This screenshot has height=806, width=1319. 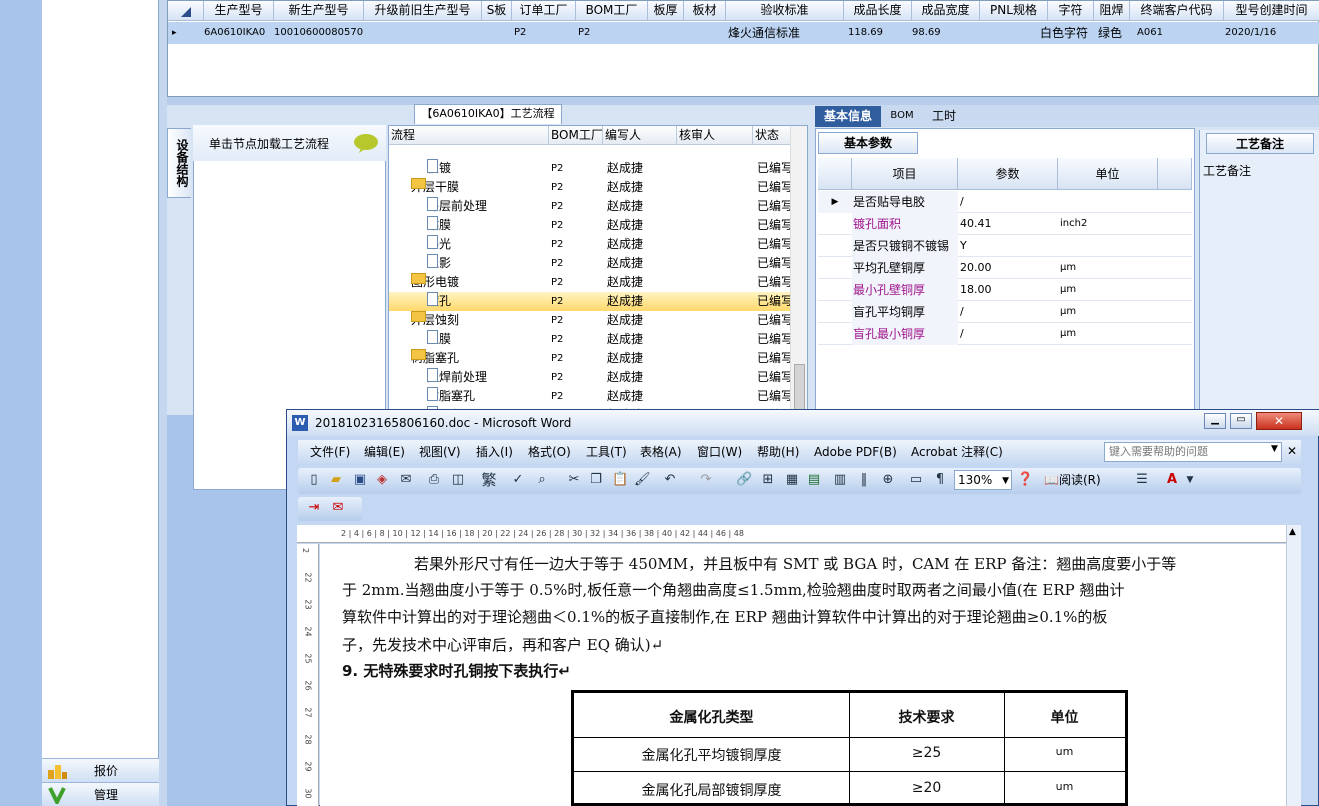 What do you see at coordinates (489, 480) in the screenshot?
I see `traditional-chinese-icon: 繁` at bounding box center [489, 480].